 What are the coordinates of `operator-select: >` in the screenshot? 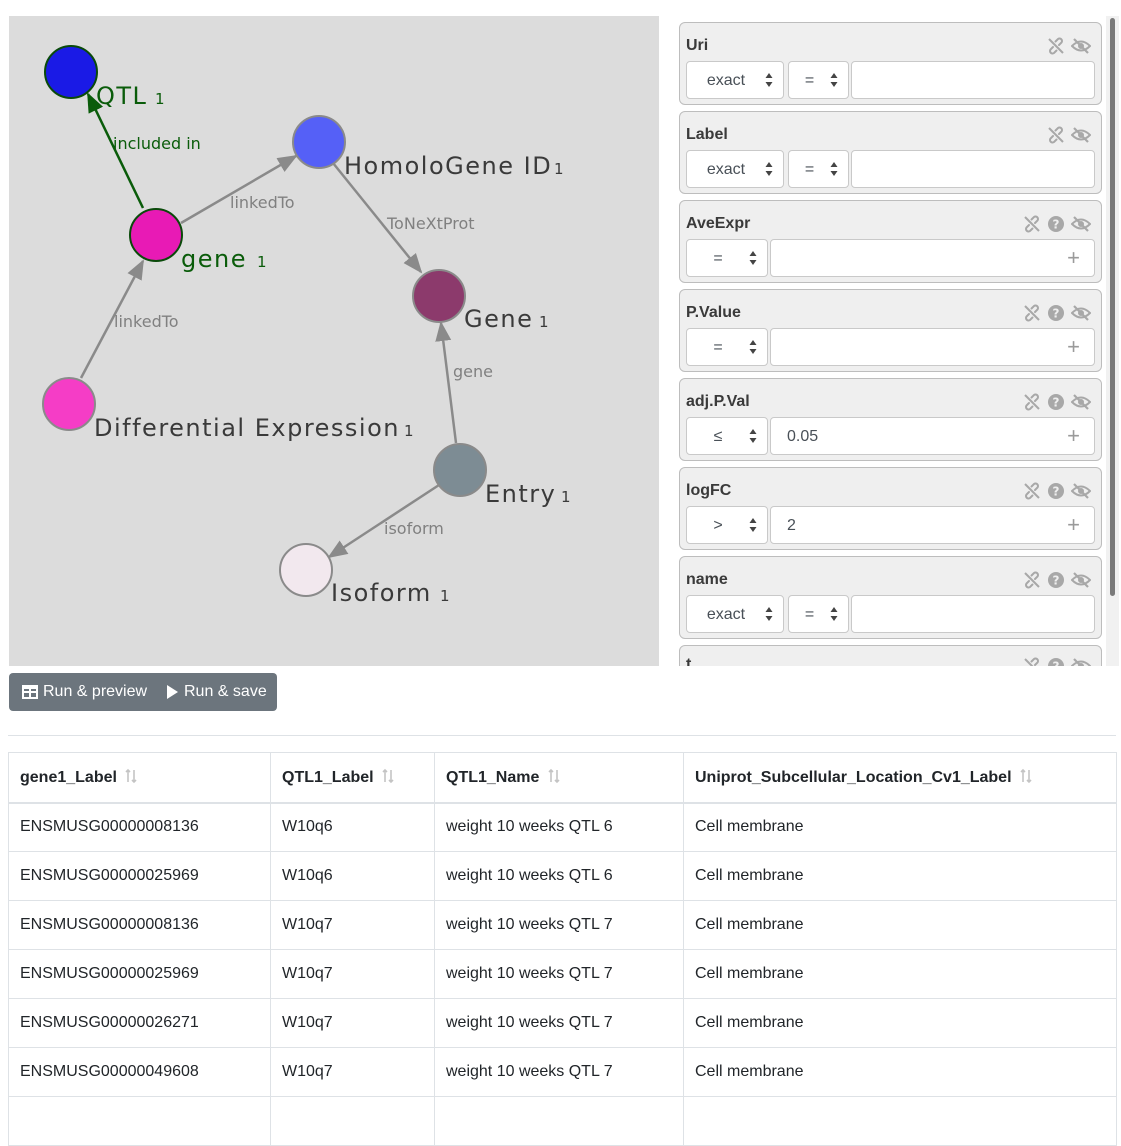 It's located at (727, 525).